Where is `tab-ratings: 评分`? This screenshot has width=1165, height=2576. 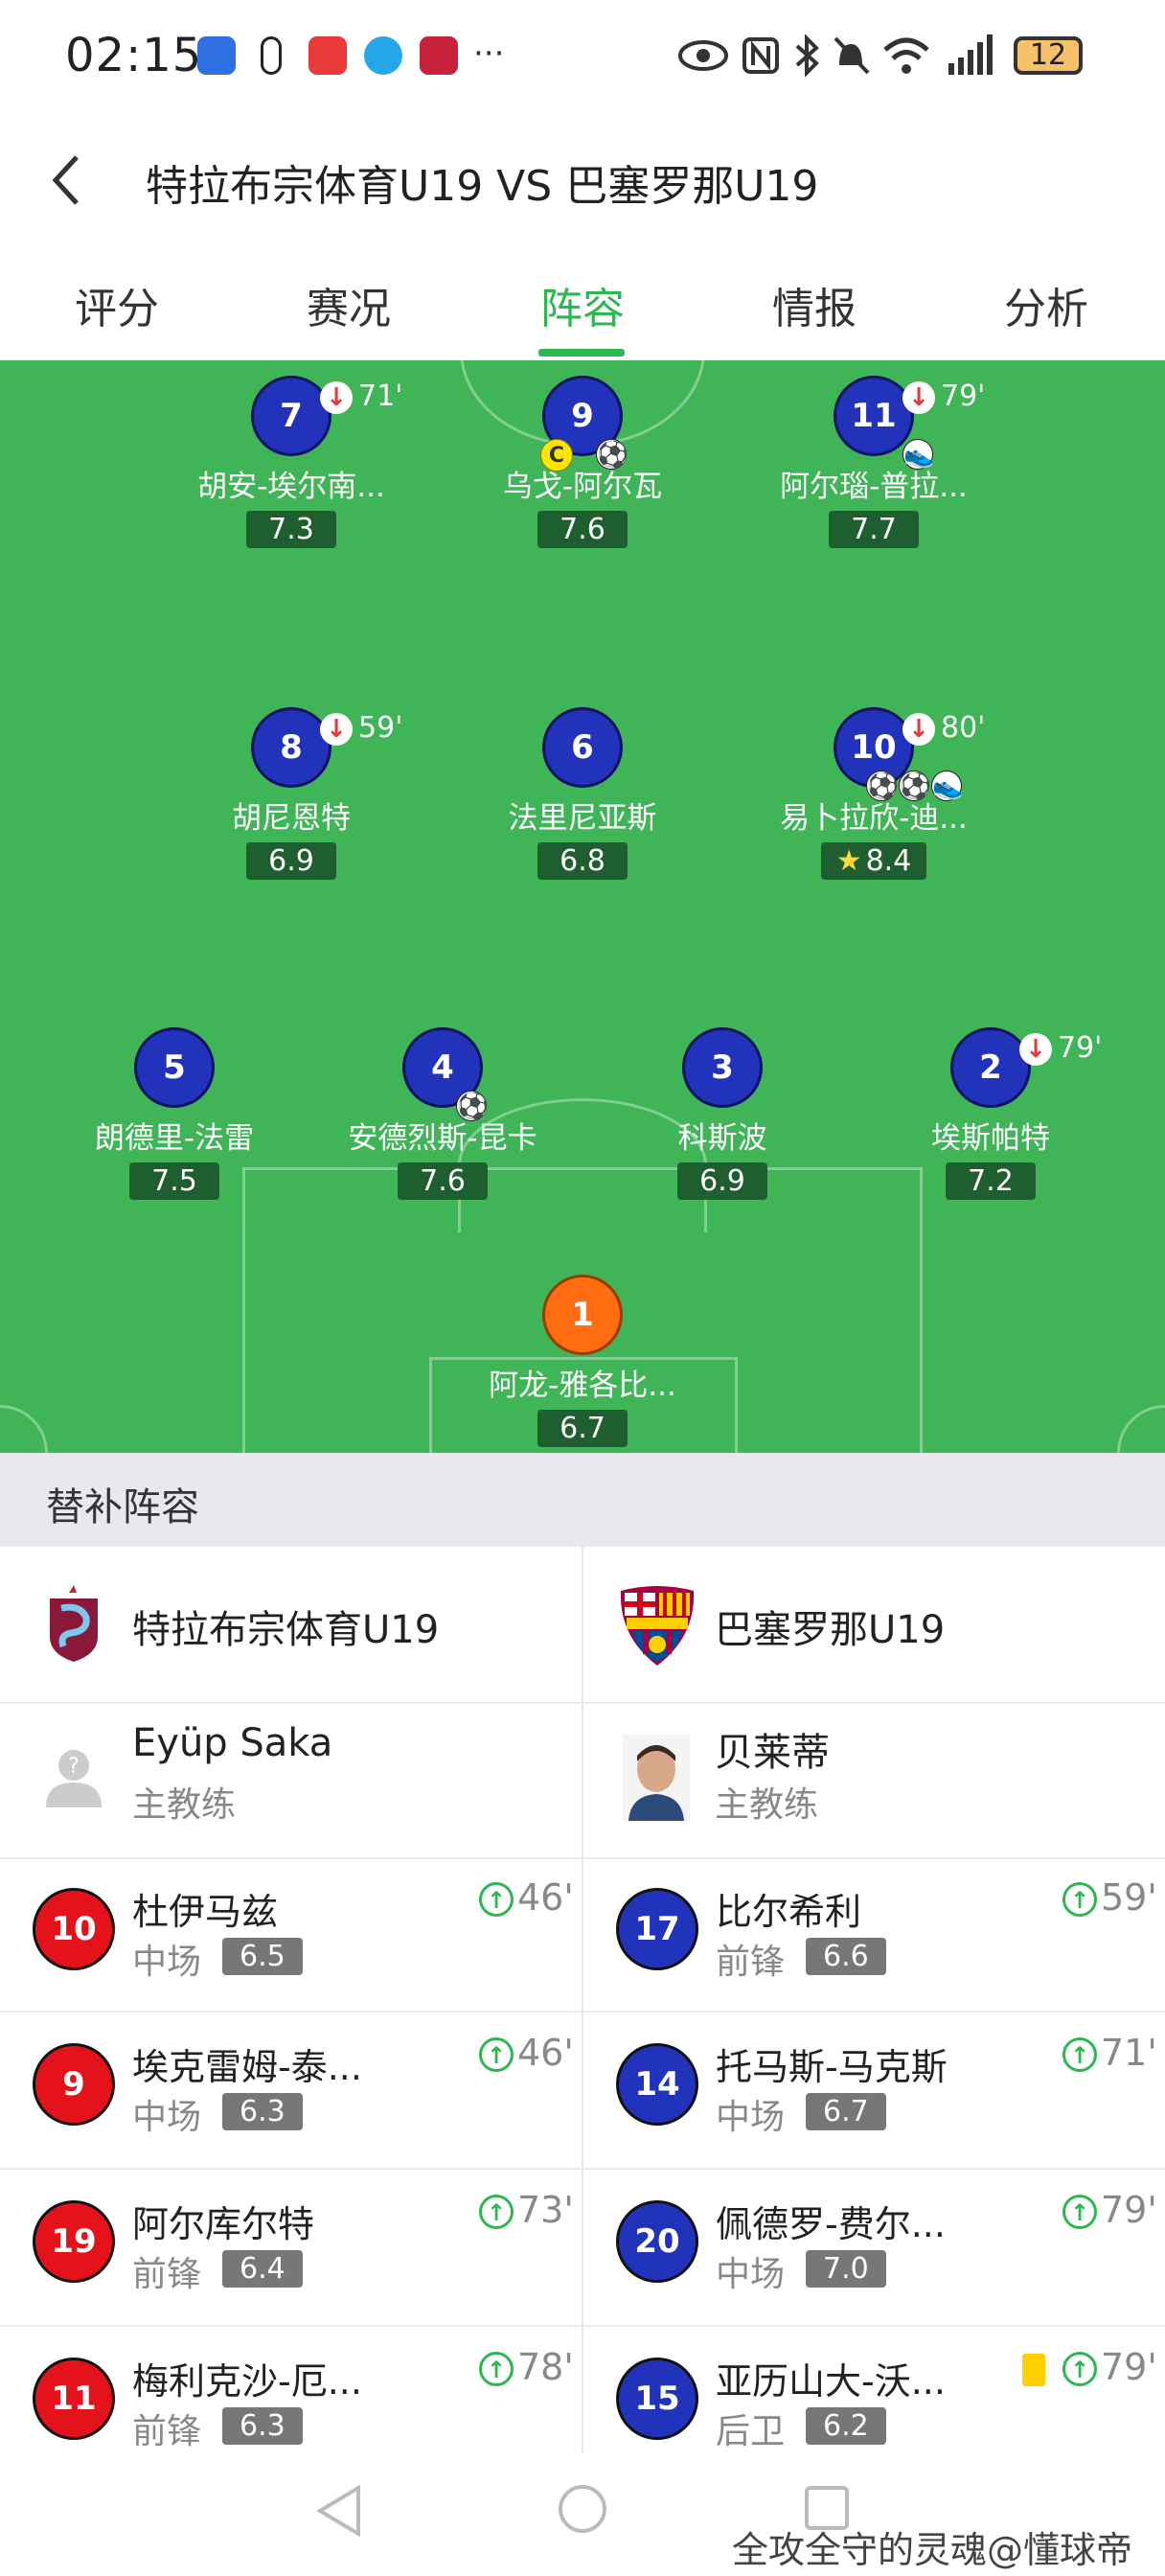 tab-ratings: 评分 is located at coordinates (117, 304).